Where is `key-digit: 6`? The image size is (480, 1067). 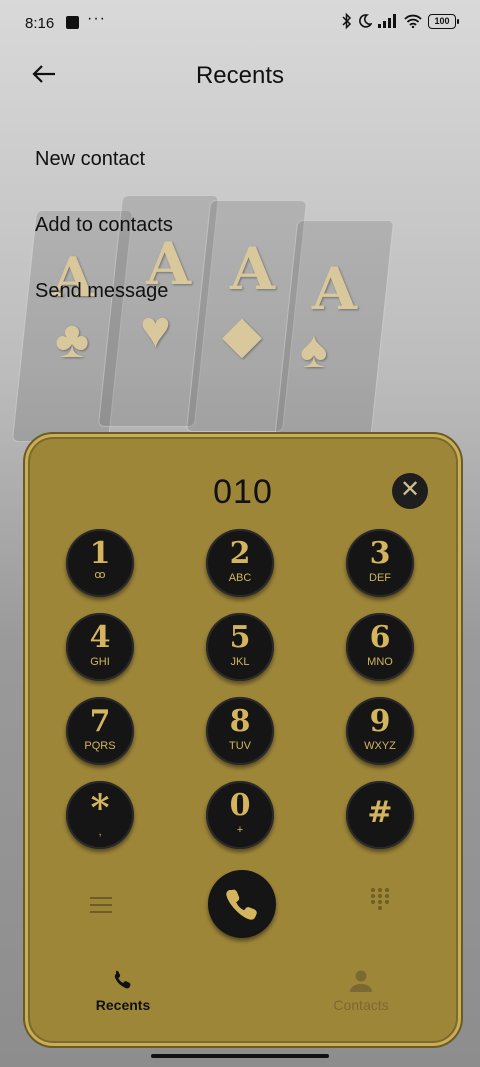
key-digit: 6 is located at coordinates (380, 637).